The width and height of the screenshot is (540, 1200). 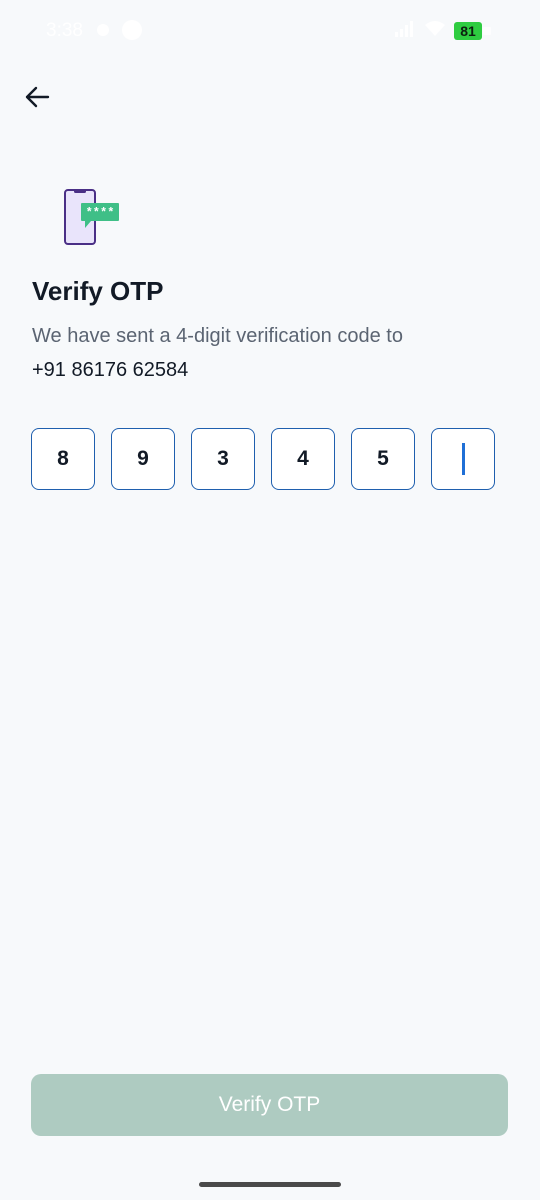 What do you see at coordinates (98, 291) in the screenshot?
I see `page-title: Verify OTP` at bounding box center [98, 291].